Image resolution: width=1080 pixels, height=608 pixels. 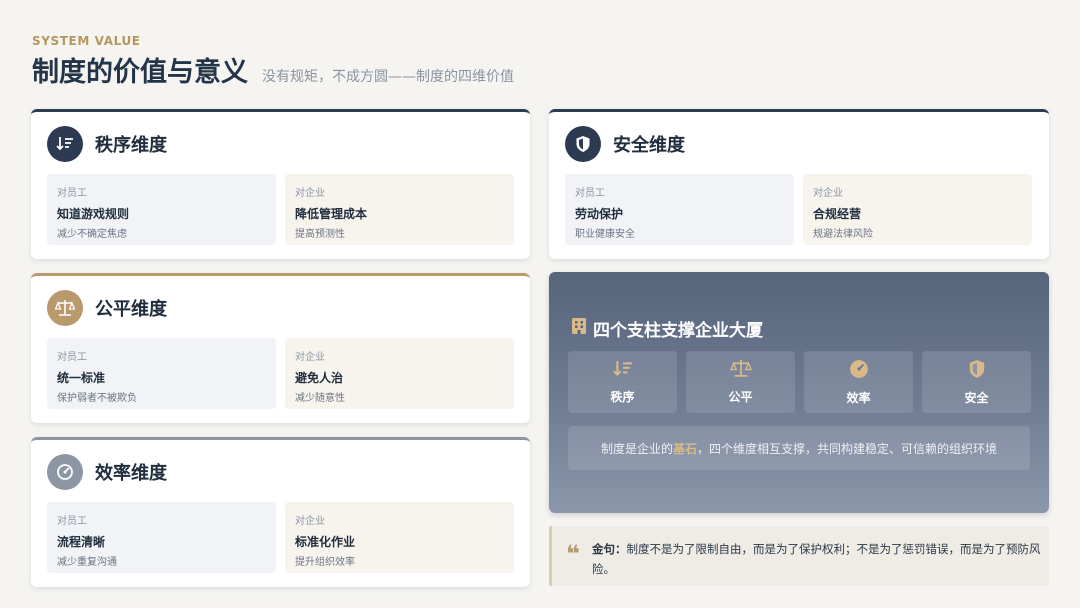 What do you see at coordinates (161, 209) in the screenshot?
I see `order-employee-cell: 对员工 知道游戏规则 减少不确定焦虑` at bounding box center [161, 209].